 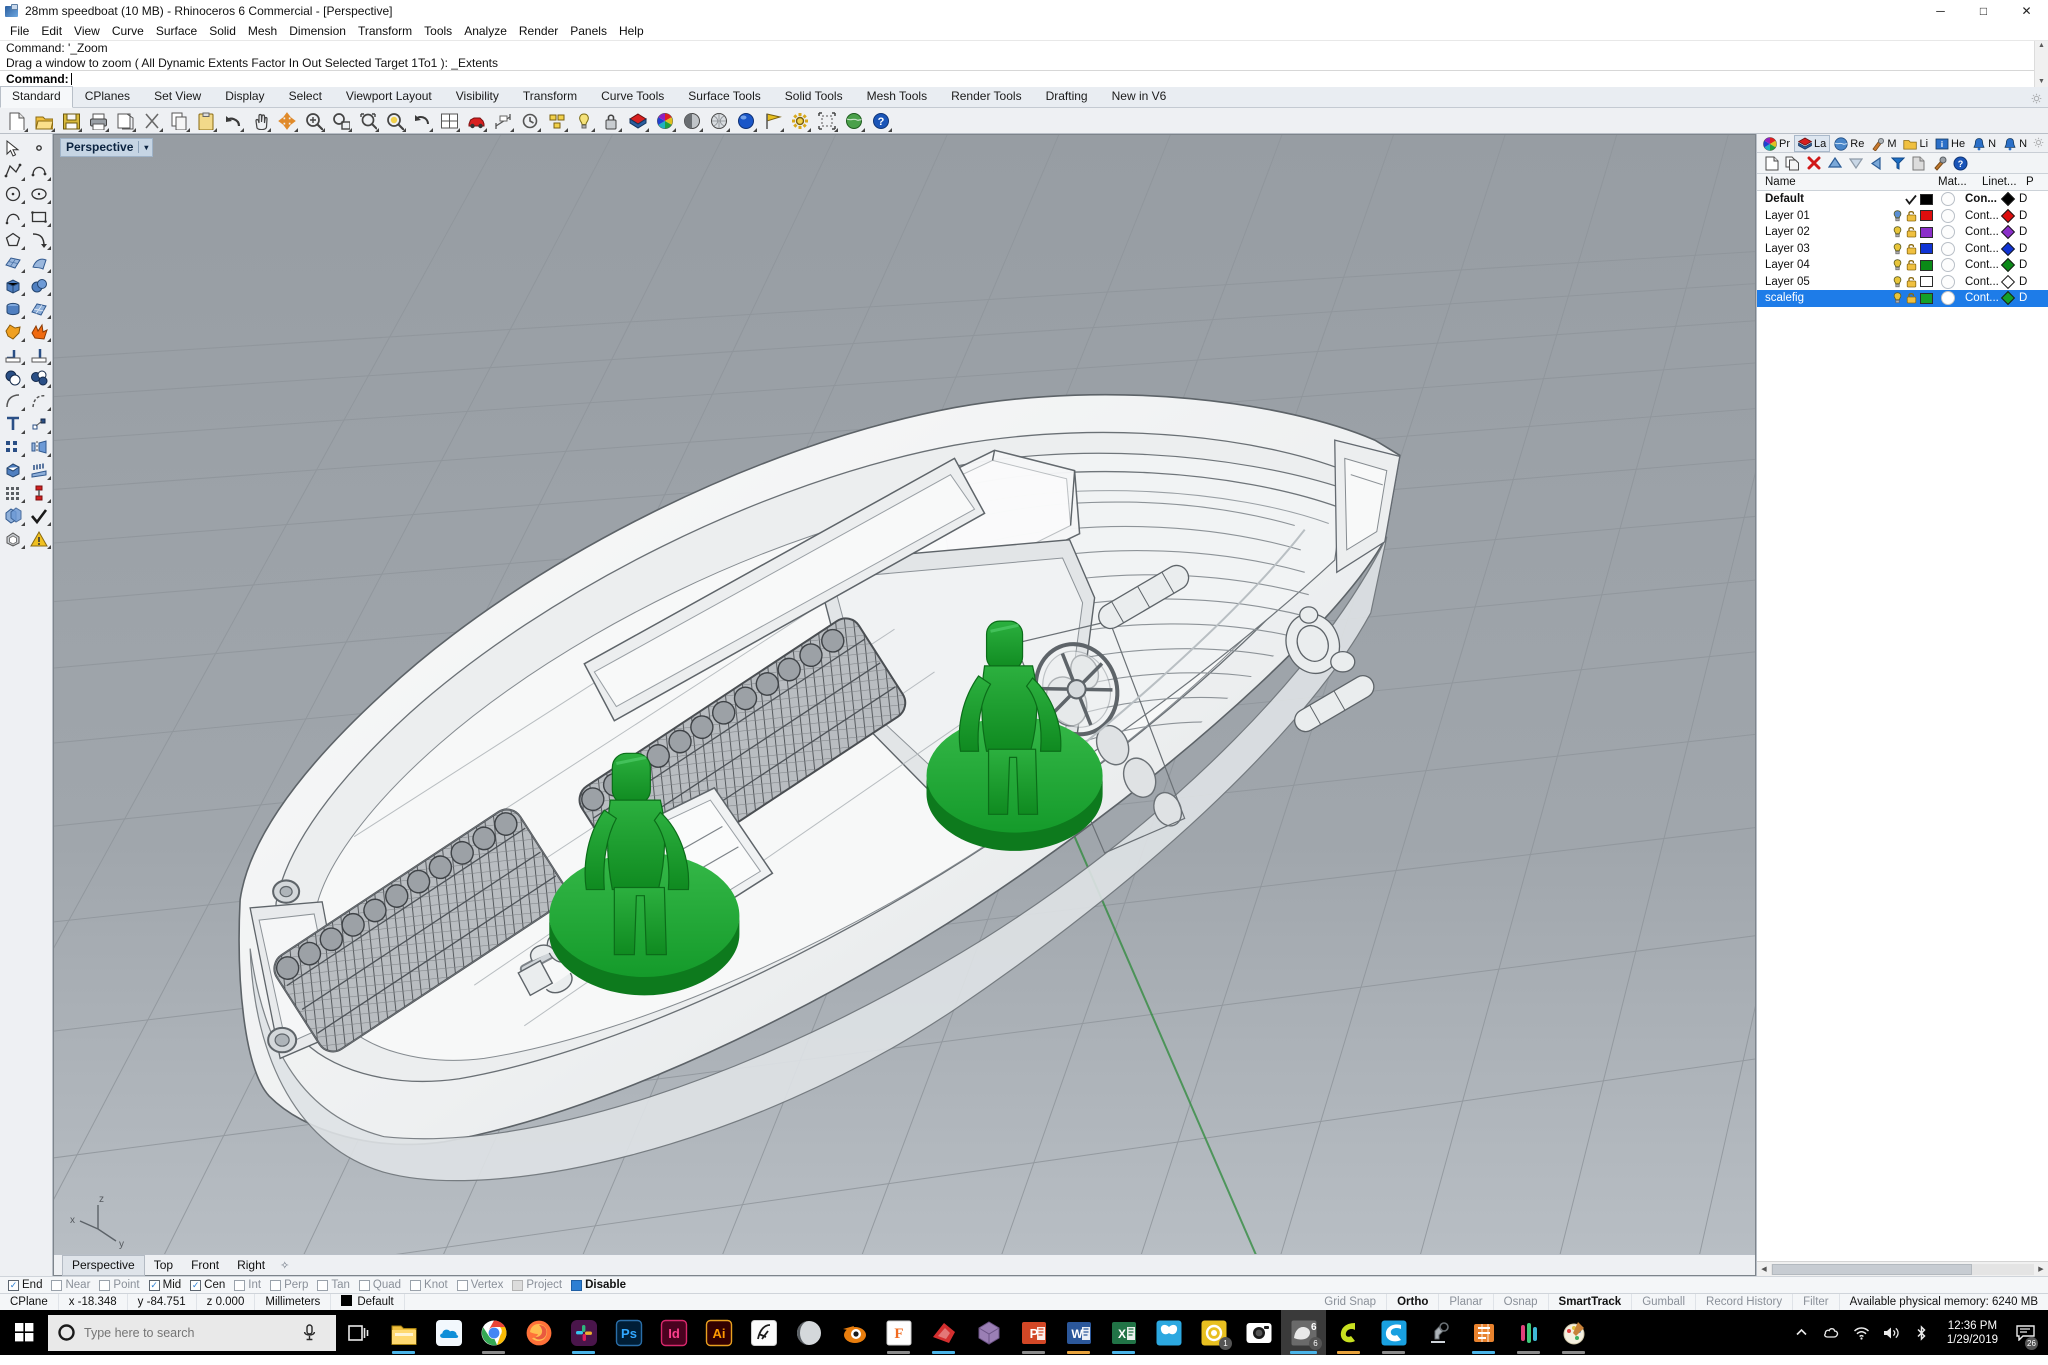 I want to click on toolbar-tab-mesh-tools: Mesh Tools, so click(x=897, y=96).